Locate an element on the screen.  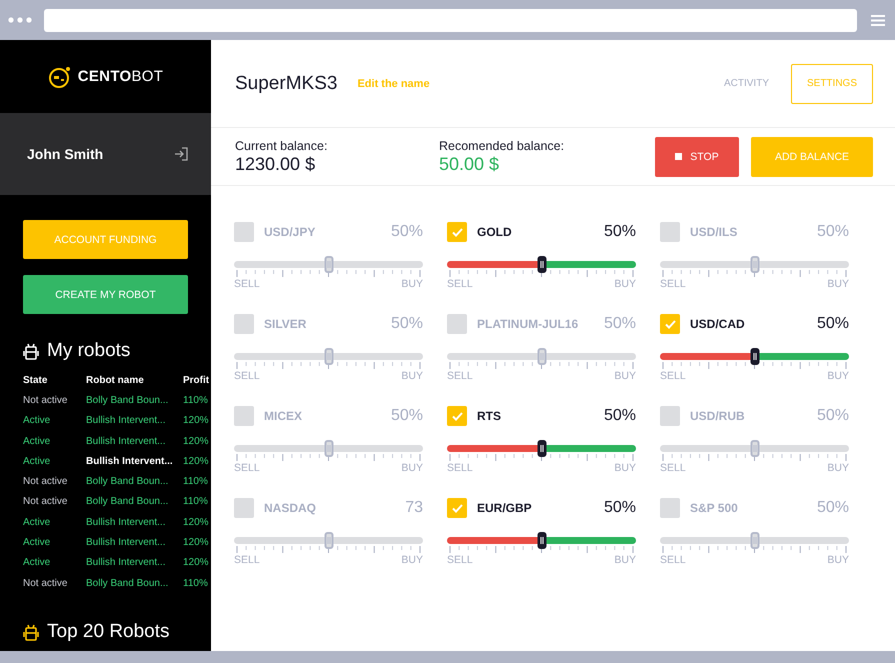
instrument-name: USD/JPY is located at coordinates (290, 232).